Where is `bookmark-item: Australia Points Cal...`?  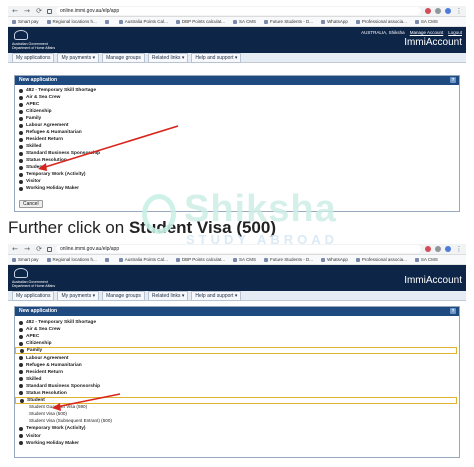 bookmark-item: Australia Points Cal... is located at coordinates (143, 259).